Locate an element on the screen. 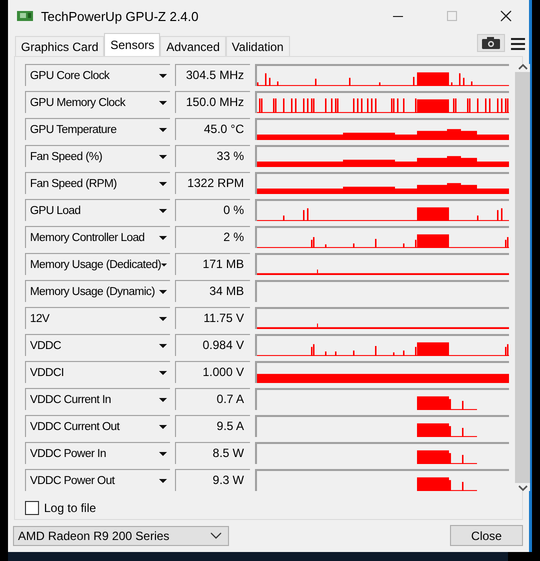 The image size is (540, 561). sensor-value: 9.3 W is located at coordinates (212, 480).